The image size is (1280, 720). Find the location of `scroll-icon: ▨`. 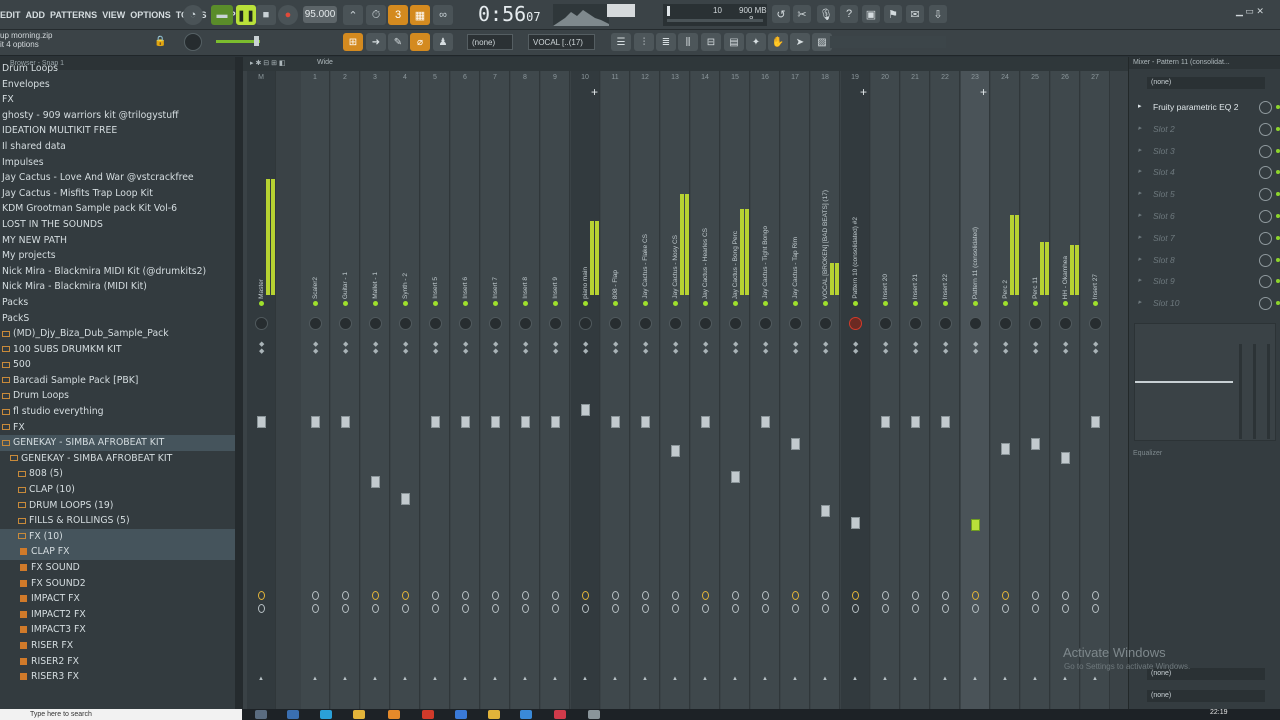

scroll-icon: ▨ is located at coordinates (822, 42).